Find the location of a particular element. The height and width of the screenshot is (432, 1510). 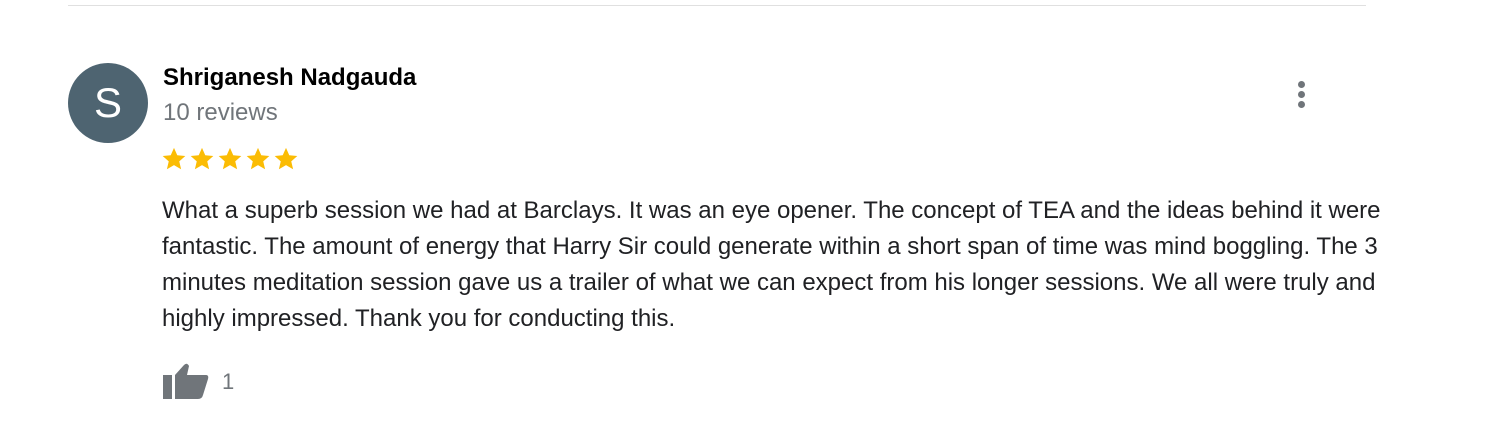

more-options-button is located at coordinates (1302, 95).